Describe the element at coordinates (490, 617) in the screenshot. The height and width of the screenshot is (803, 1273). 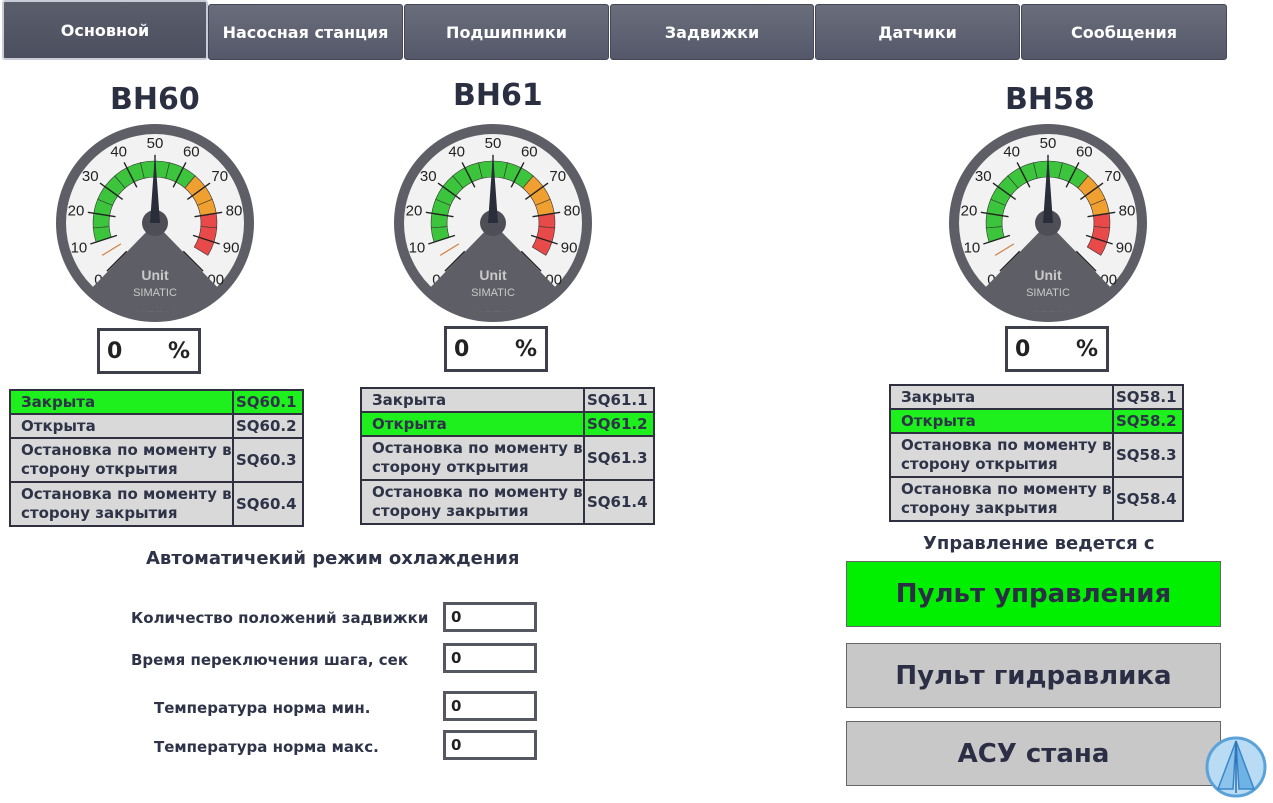
I see `valve-positions-input: 0` at that location.